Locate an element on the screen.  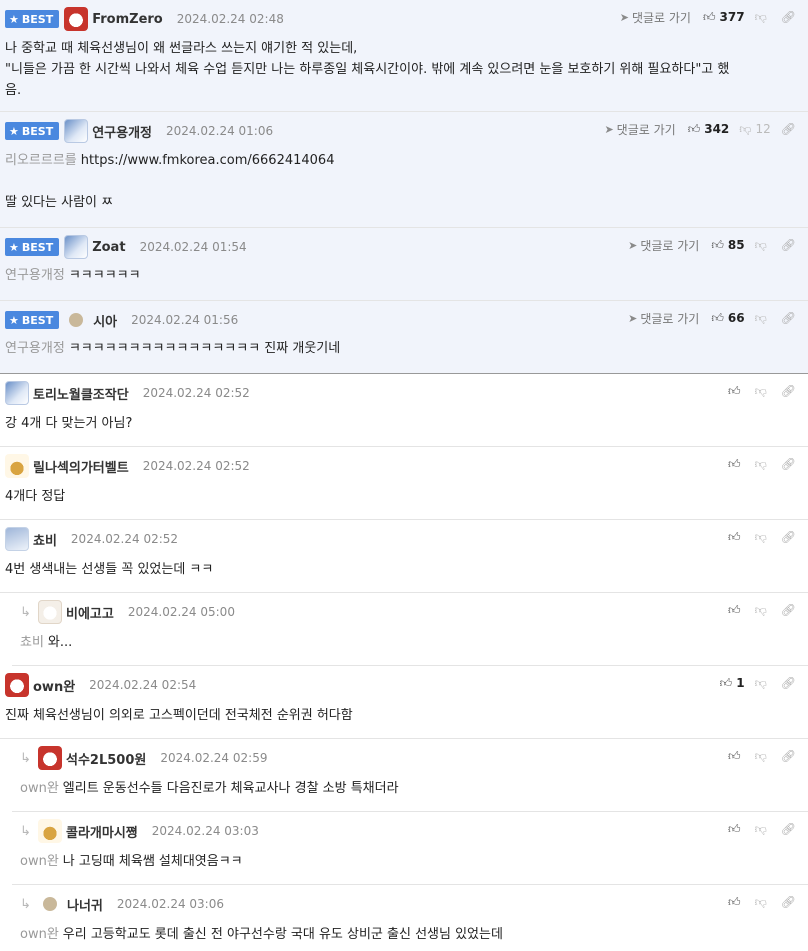
comment-body: own완 엘리트 운동선수들 다음진로가 체육교사나 경찰 소방 특채더라 is located at coordinates (209, 788).